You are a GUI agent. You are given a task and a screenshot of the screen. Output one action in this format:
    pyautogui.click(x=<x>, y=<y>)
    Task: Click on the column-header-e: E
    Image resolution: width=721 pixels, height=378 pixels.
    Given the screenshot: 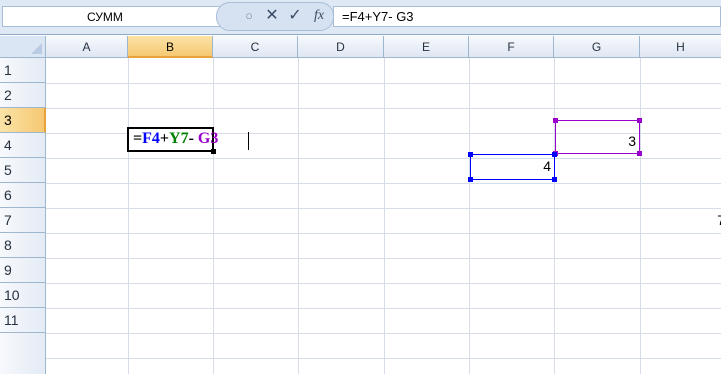 What is the action you would take?
    pyautogui.click(x=426, y=47)
    